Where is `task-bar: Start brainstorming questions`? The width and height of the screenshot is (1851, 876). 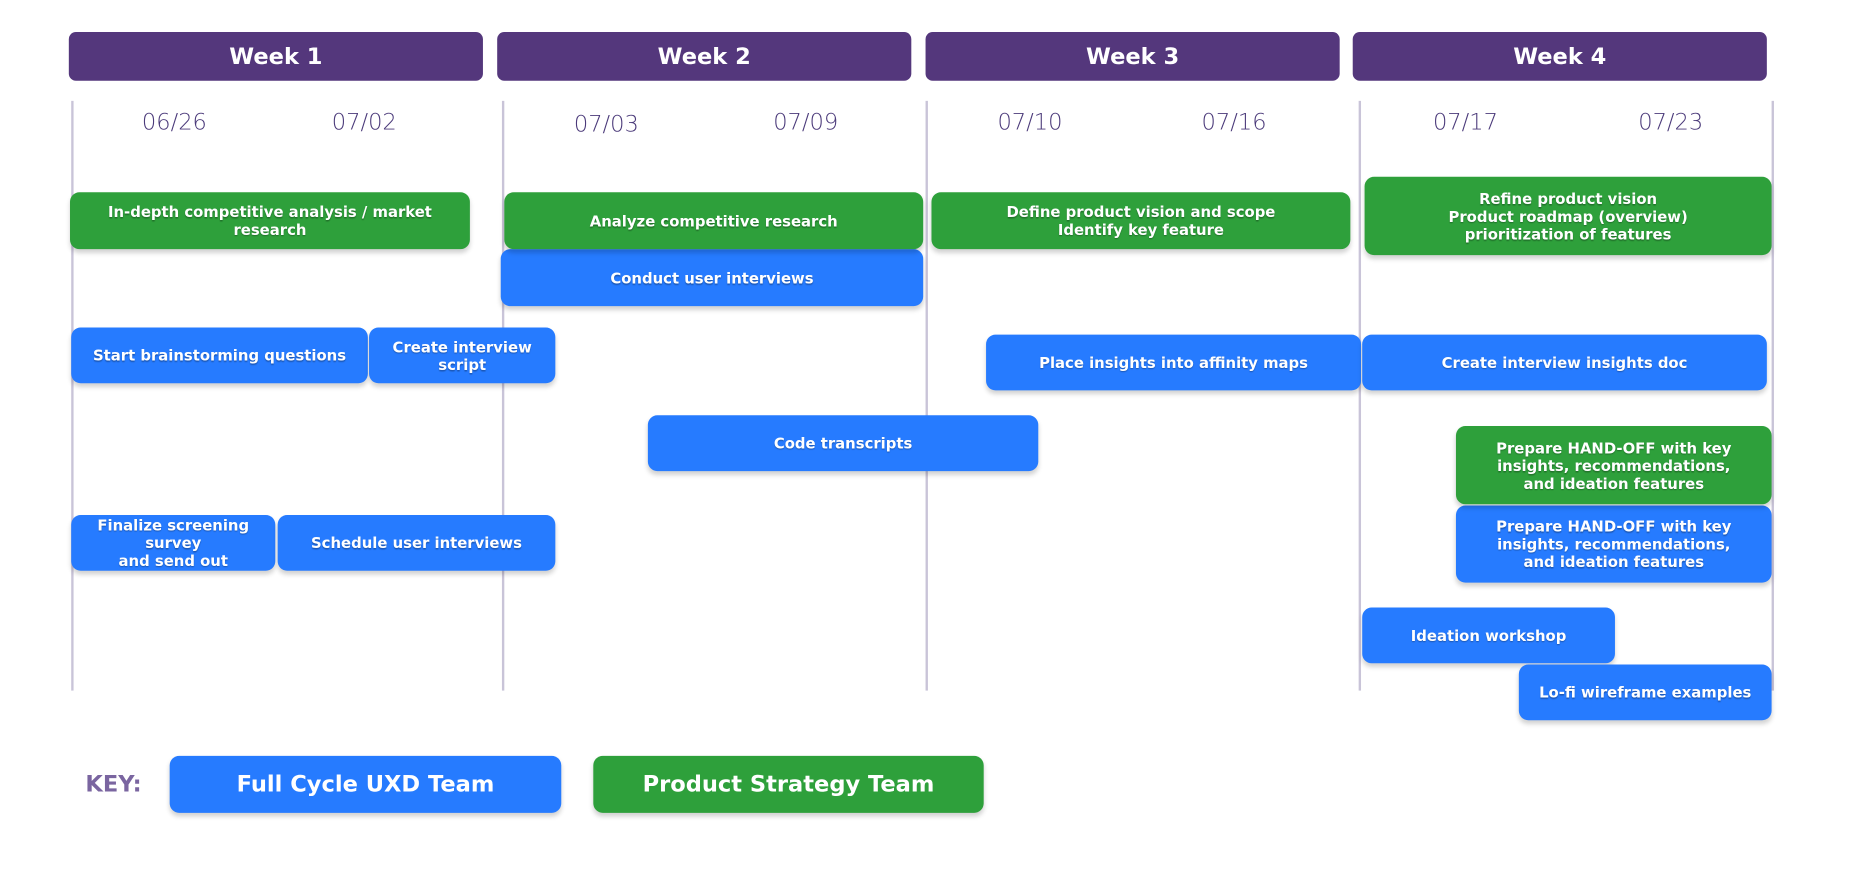
task-bar: Start brainstorming questions is located at coordinates (219, 355).